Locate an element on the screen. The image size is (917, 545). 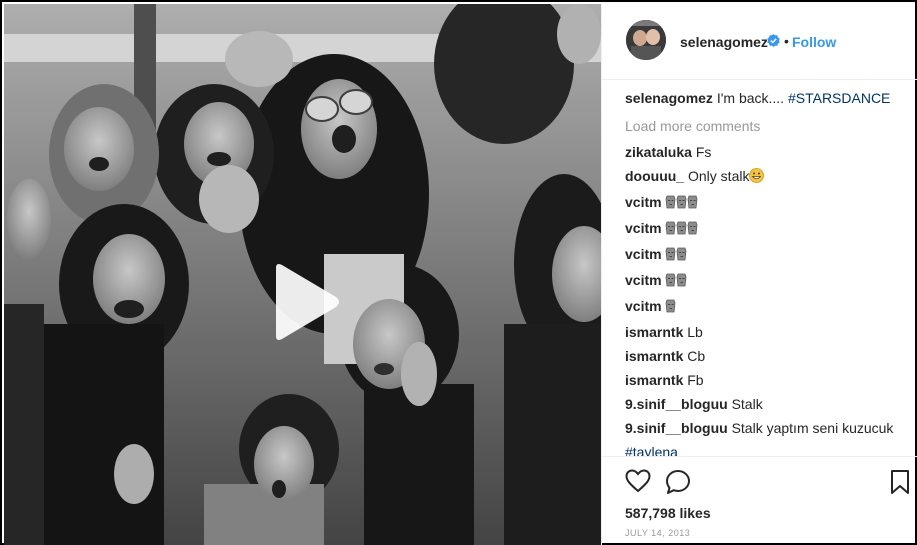
comment-text: Fs is located at coordinates (703, 152).